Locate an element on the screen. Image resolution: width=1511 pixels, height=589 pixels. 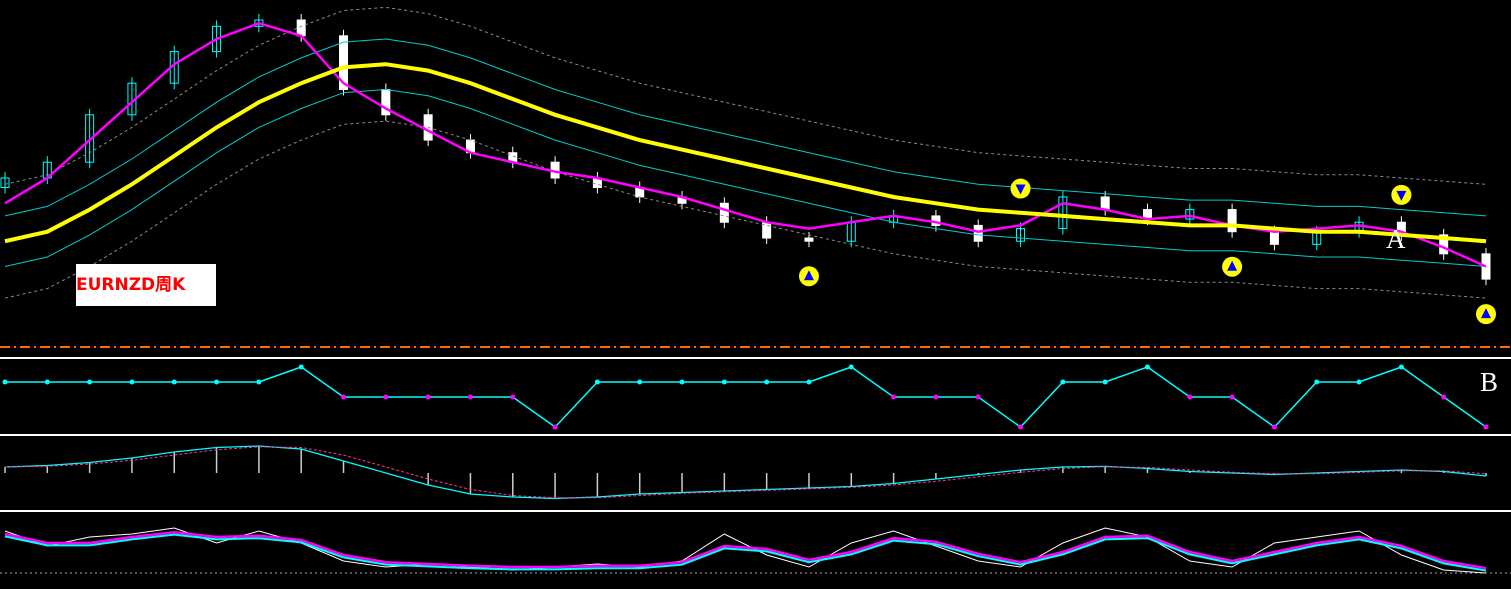
stoch-smooth-line is located at coordinates (745, 552).